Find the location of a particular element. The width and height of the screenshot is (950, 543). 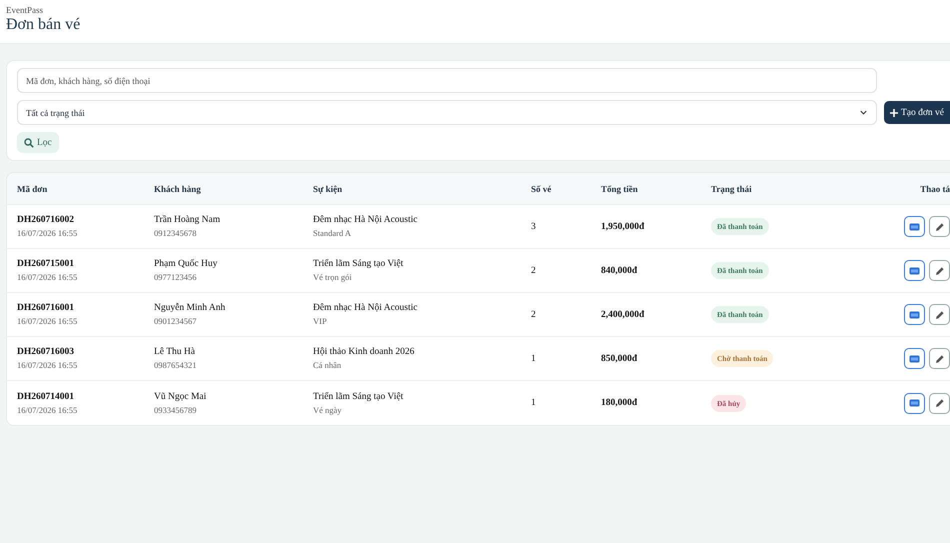

column-header: Tổng tiền is located at coordinates (619, 189).